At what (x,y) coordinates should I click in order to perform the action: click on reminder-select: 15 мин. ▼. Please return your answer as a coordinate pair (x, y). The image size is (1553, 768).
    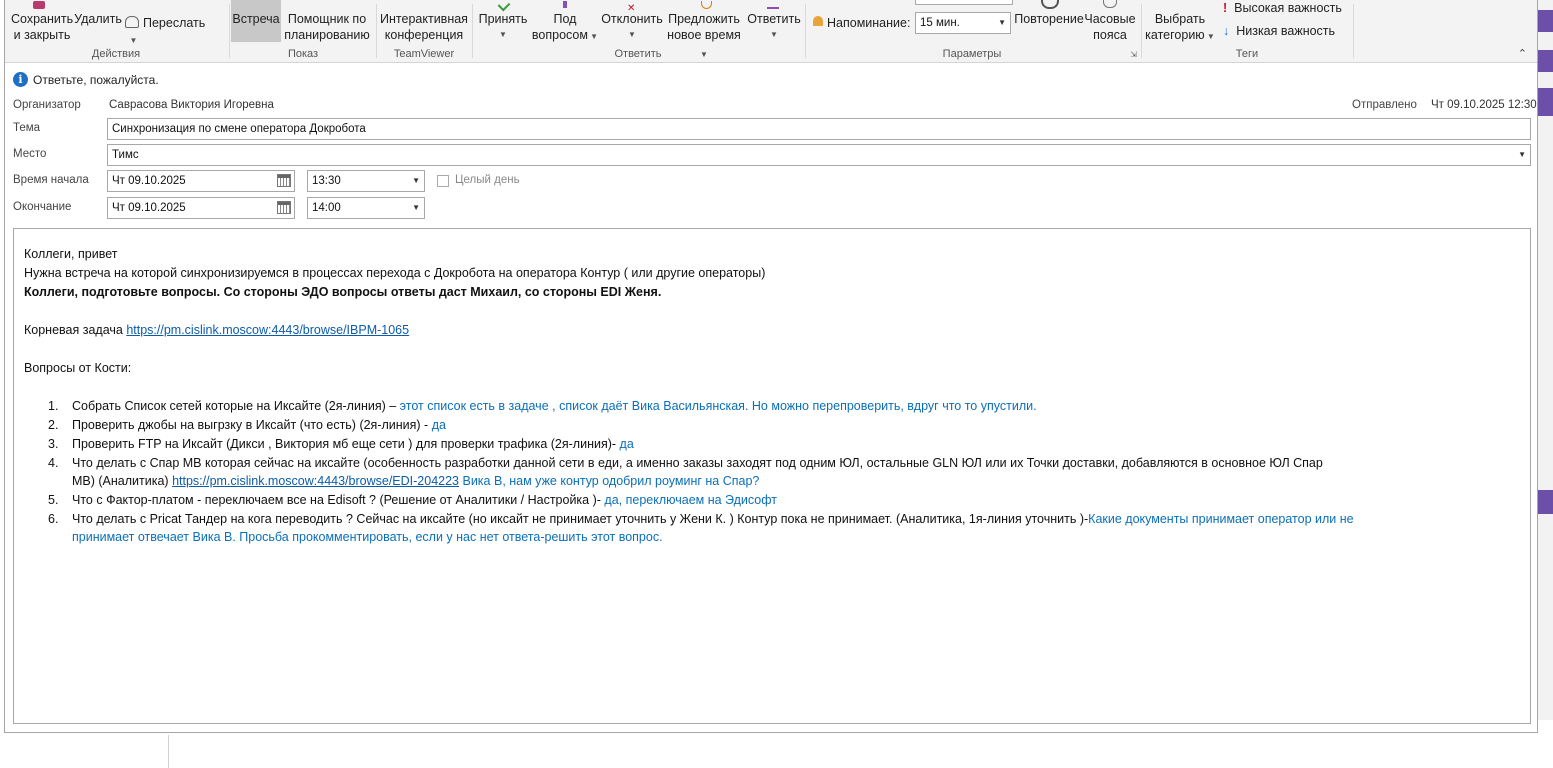
    Looking at the image, I should click on (963, 23).